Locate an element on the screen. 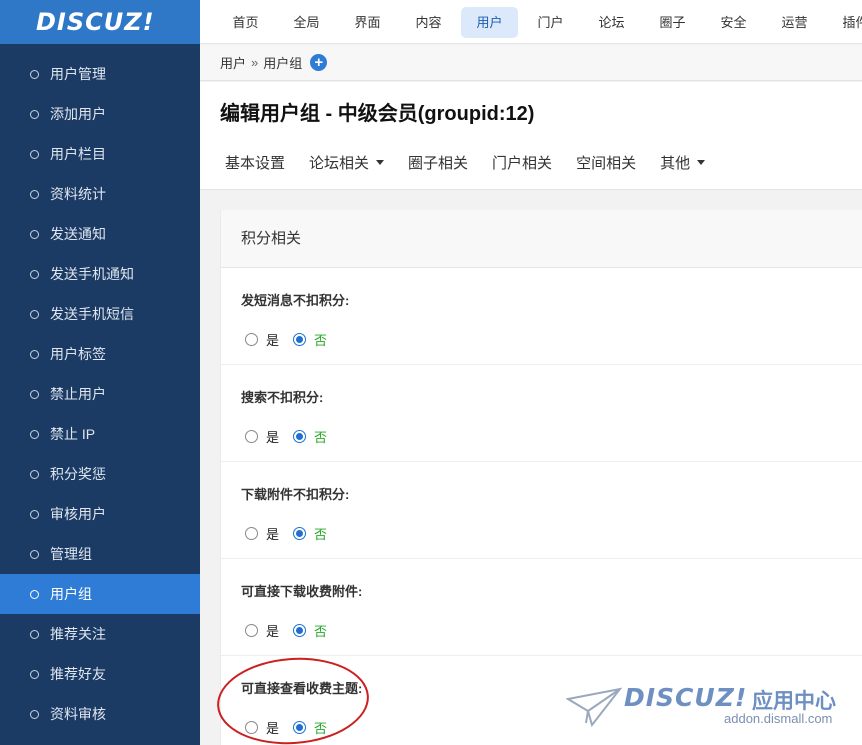  sidebar-item-user-management: 用户管理 is located at coordinates (100, 74).